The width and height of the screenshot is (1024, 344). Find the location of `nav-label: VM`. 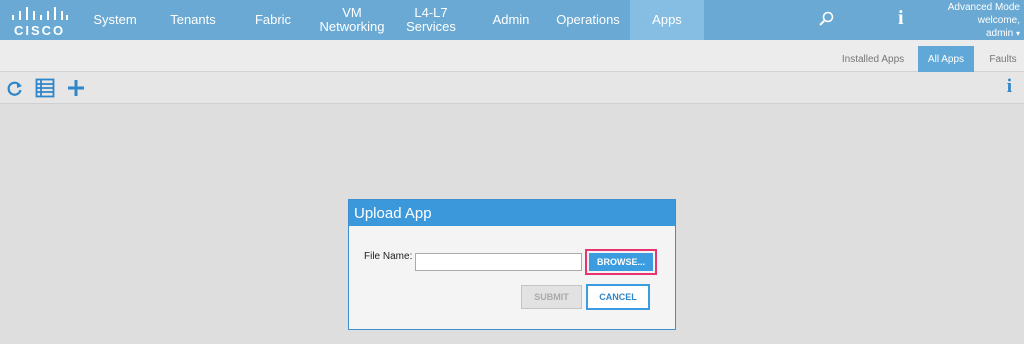

nav-label: VM is located at coordinates (352, 12).